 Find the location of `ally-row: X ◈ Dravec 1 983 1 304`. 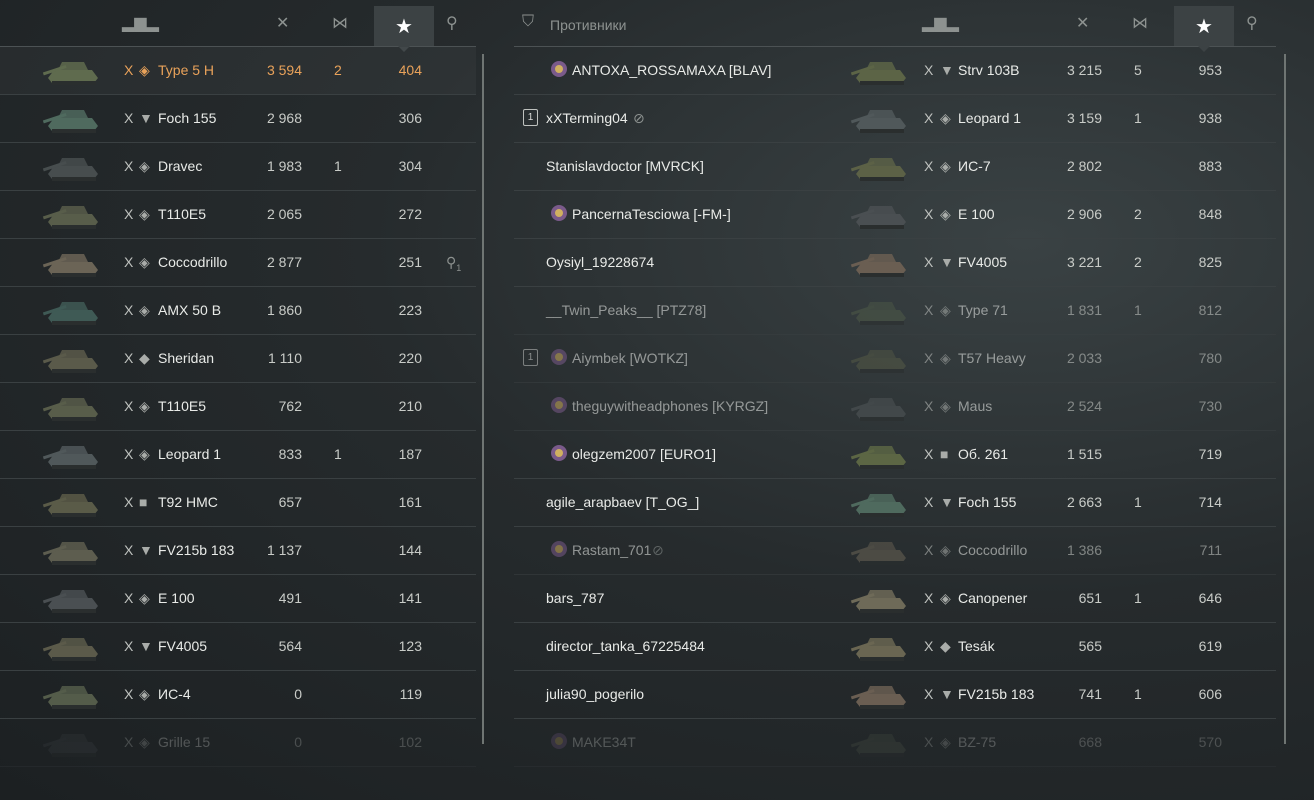

ally-row: X ◈ Dravec 1 983 1 304 is located at coordinates (238, 167).